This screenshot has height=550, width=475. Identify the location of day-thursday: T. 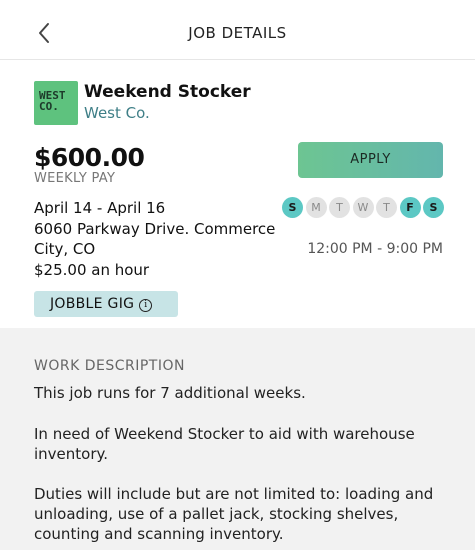
(386, 207).